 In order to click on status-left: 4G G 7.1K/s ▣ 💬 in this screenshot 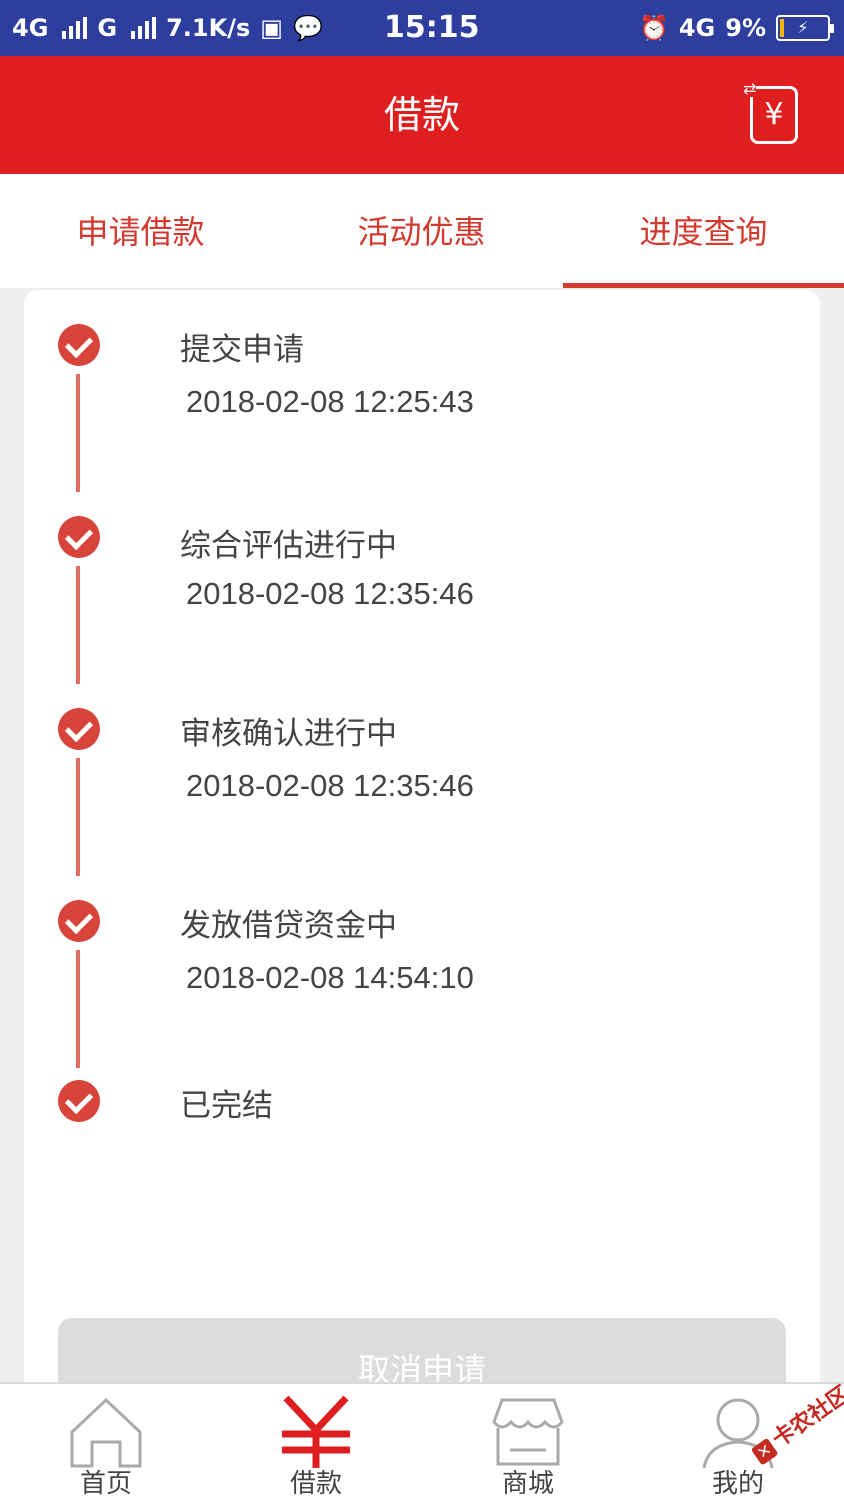, I will do `click(167, 28)`.